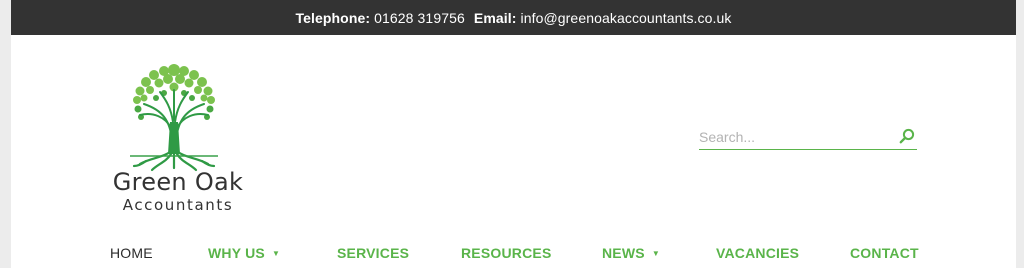  Describe the element at coordinates (419, 18) in the screenshot. I see `telephone-link: 01628 319756` at that location.